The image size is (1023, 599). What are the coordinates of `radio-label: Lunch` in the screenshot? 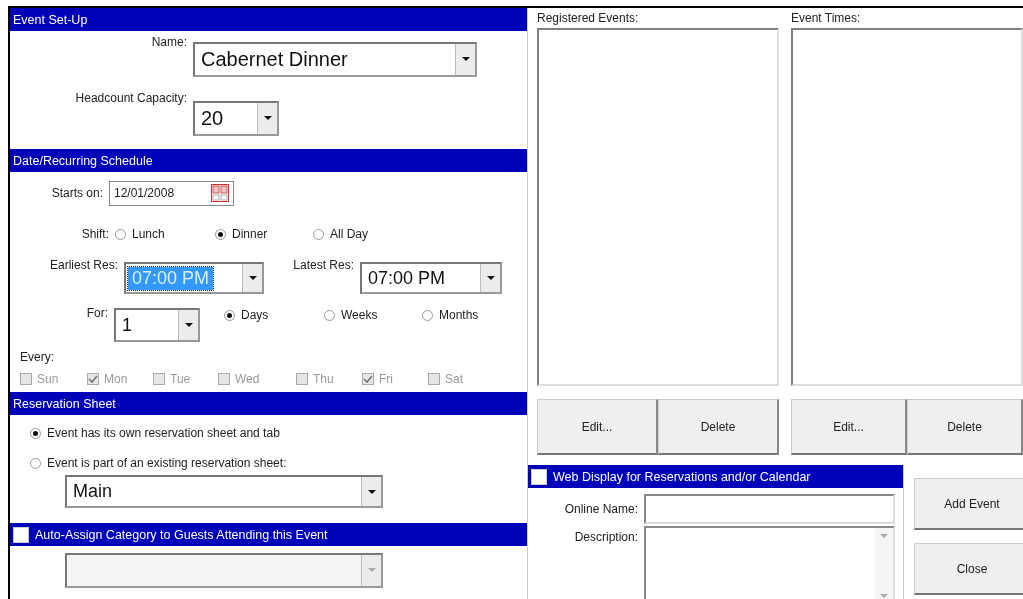 It's located at (148, 234).